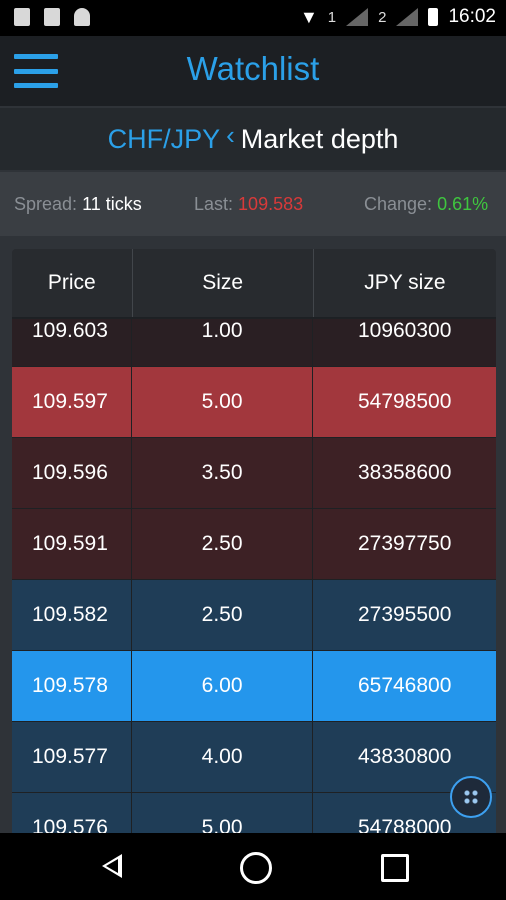 Image resolution: width=506 pixels, height=900 pixels. I want to click on table-row: 109.597 5.00 54798500, so click(254, 401).